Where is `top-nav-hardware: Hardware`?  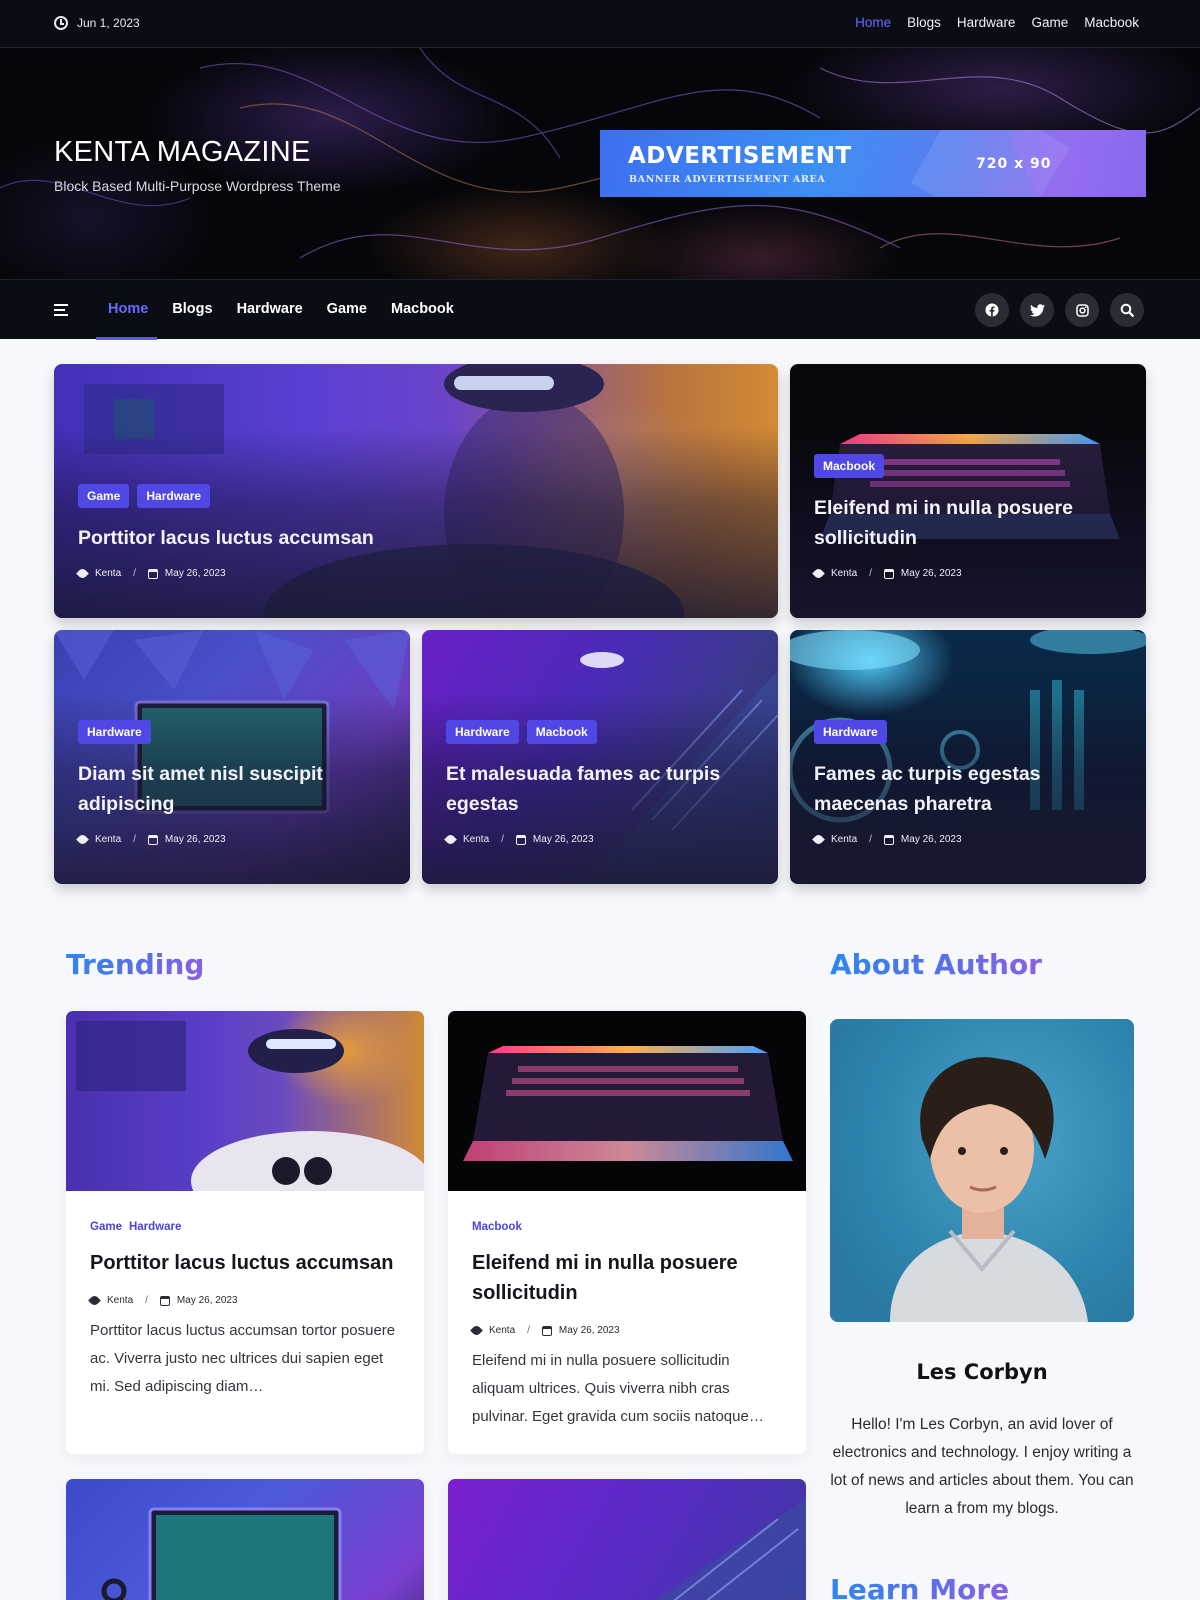 top-nav-hardware: Hardware is located at coordinates (986, 22).